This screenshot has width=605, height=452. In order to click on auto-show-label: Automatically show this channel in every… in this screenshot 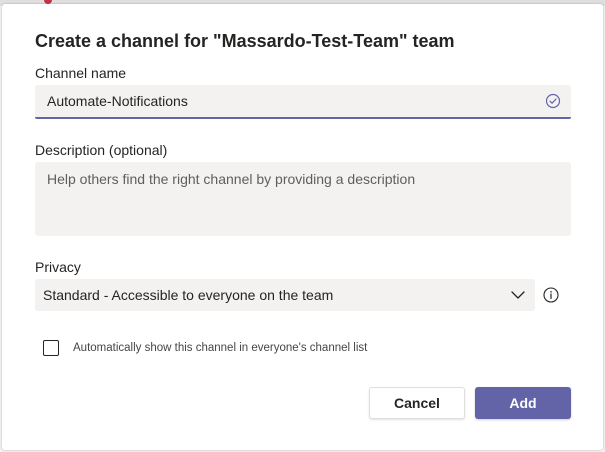, I will do `click(220, 348)`.